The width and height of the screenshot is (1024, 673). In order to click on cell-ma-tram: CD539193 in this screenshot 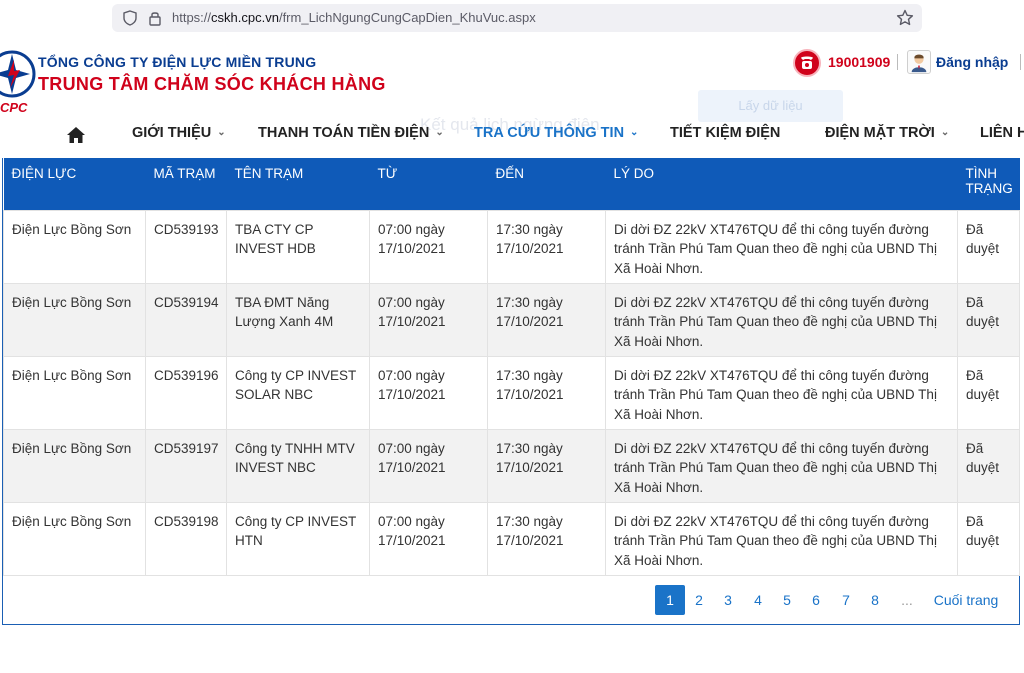, I will do `click(186, 246)`.